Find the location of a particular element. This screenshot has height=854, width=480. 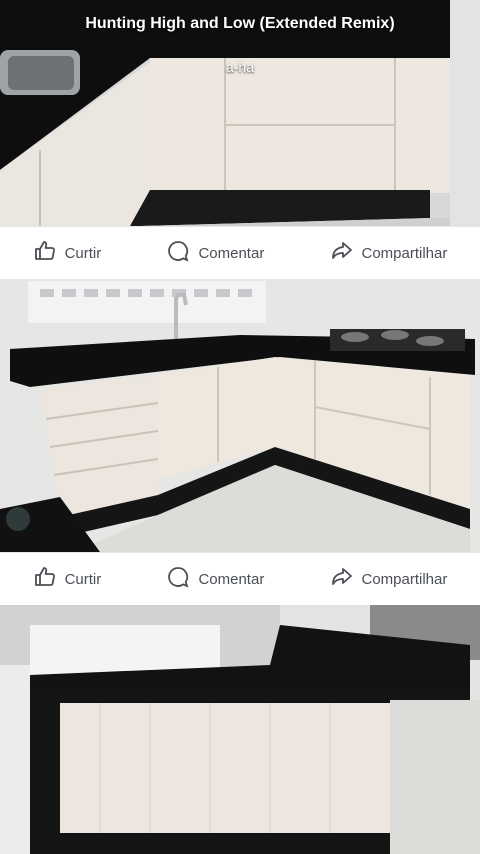

song-title: Hunting High and Low (Extended Remix) is located at coordinates (240, 24).